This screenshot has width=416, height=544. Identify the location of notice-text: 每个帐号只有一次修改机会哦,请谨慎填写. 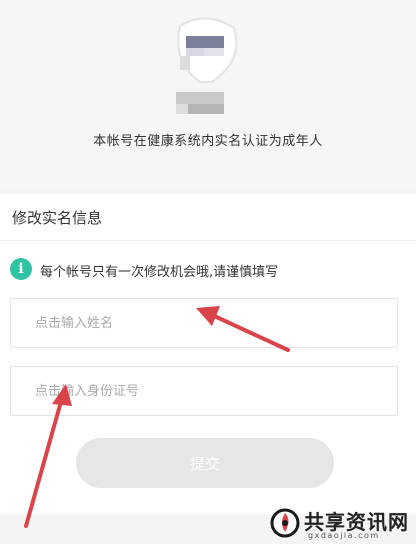
(159, 272).